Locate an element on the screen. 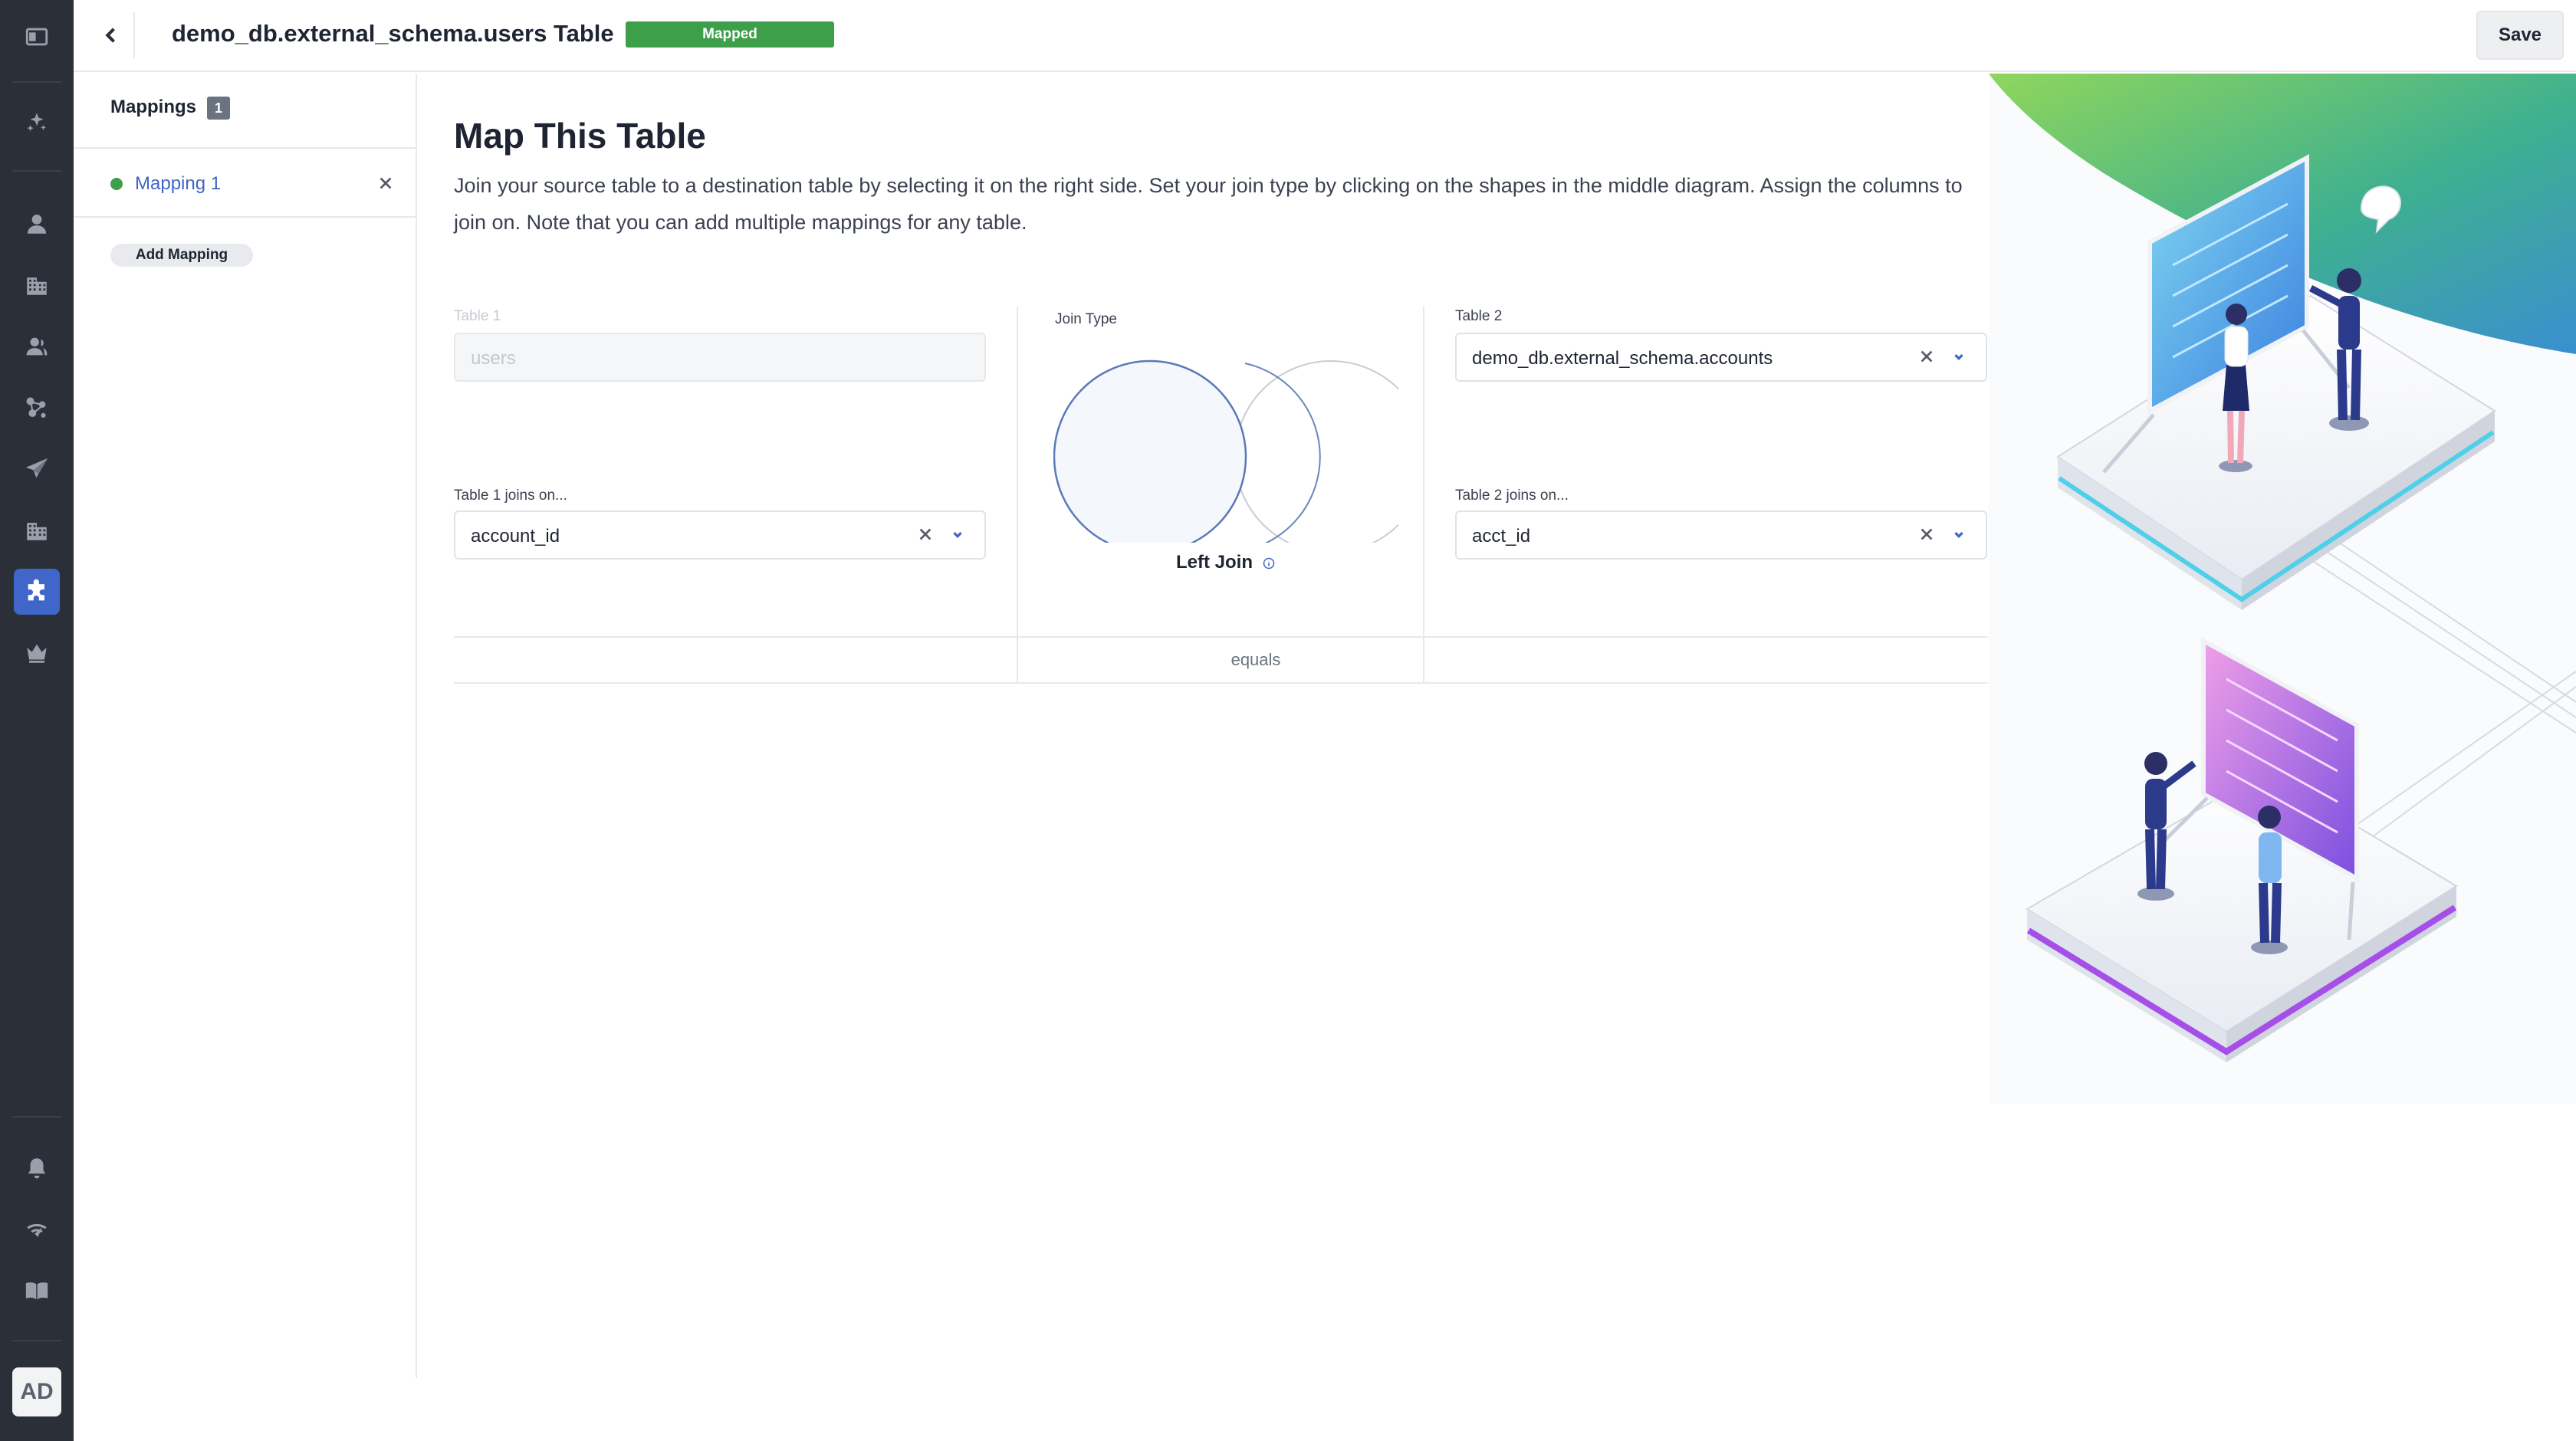 The height and width of the screenshot is (1441, 2576). table1-join-value: account_id is located at coordinates (516, 536).